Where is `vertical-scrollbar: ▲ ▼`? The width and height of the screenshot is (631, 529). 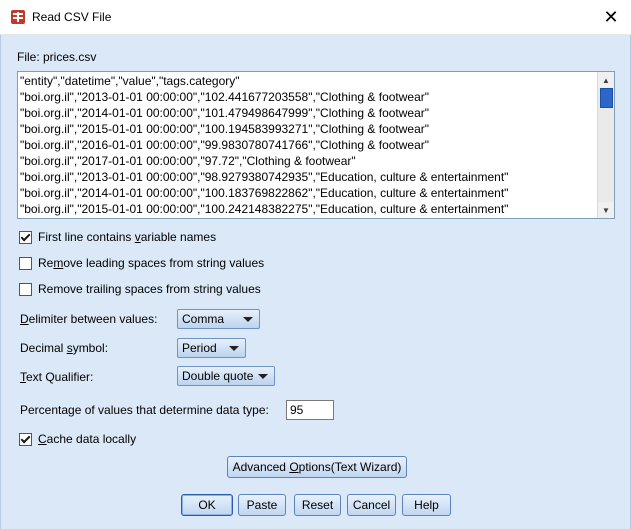 vertical-scrollbar: ▲ ▼ is located at coordinates (605, 145).